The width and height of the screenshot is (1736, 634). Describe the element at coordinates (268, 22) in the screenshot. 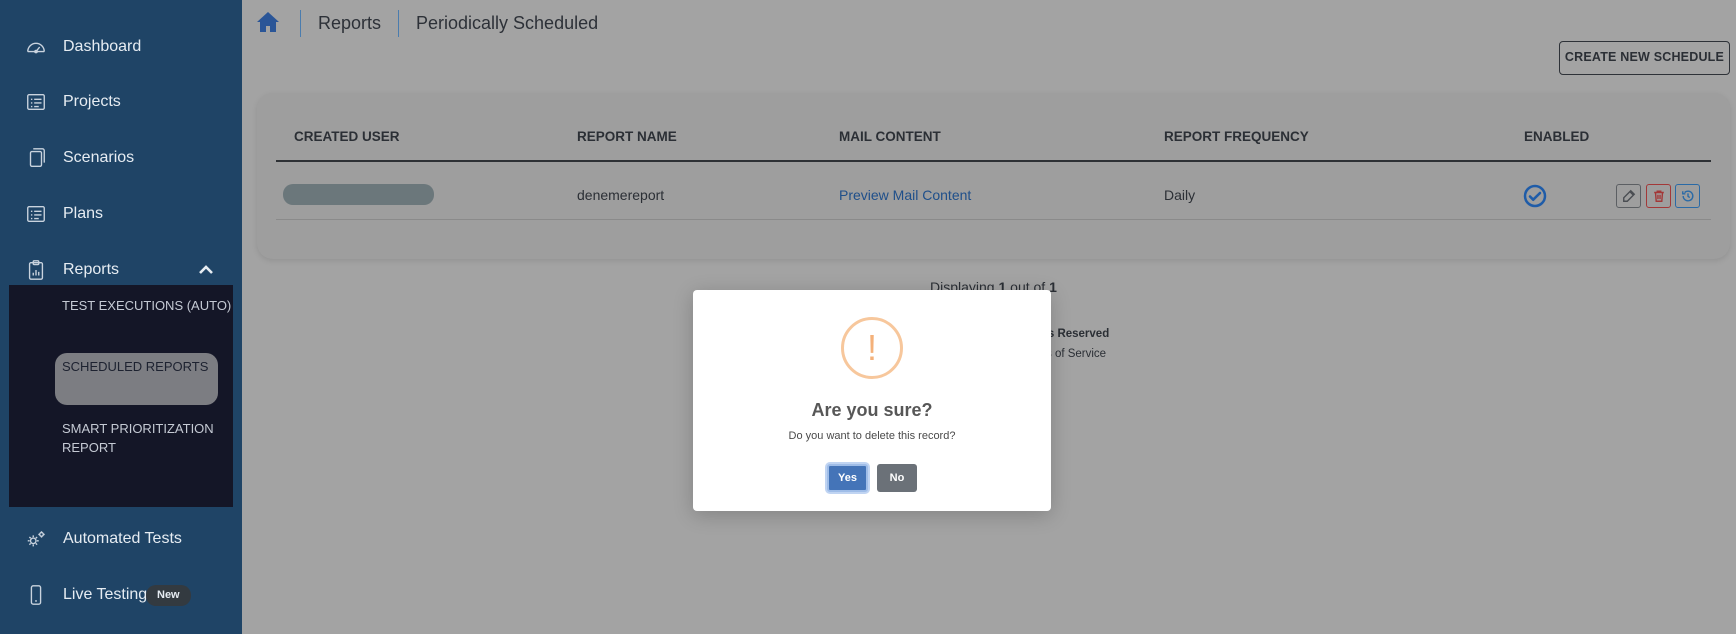

I see `home-icon` at that location.